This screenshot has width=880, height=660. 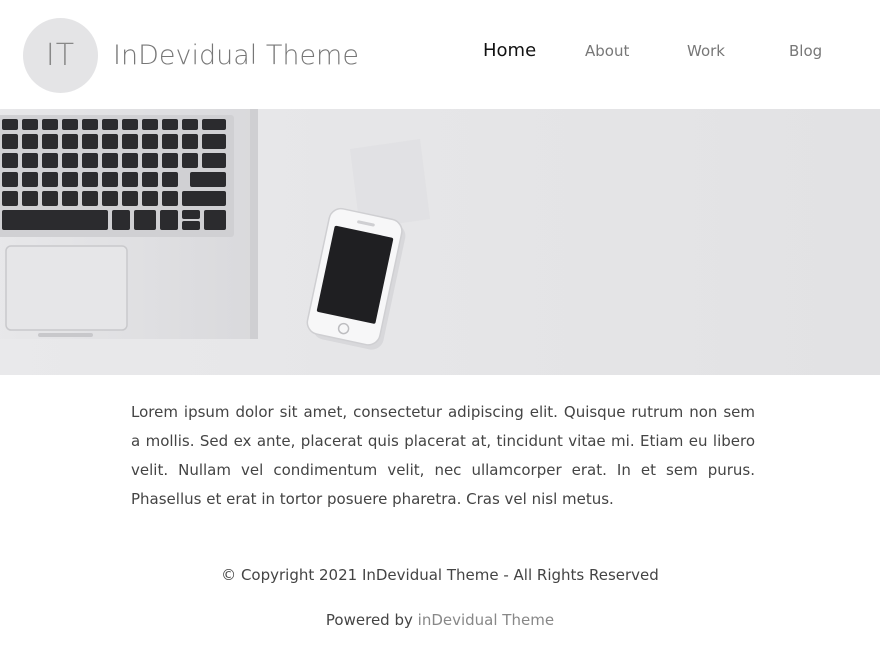 What do you see at coordinates (369, 620) in the screenshot?
I see `powered-by-prefix: Powered by` at bounding box center [369, 620].